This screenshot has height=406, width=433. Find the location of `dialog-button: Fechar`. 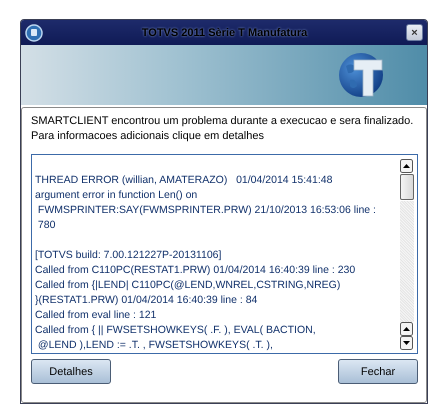

dialog-button: Fechar is located at coordinates (378, 371).